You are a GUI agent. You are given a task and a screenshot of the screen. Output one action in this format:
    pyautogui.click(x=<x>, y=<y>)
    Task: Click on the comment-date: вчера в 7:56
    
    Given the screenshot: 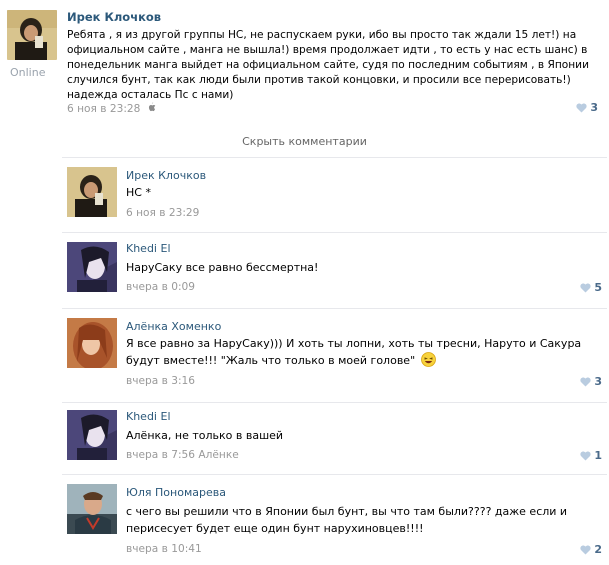 What is the action you would take?
    pyautogui.click(x=160, y=455)
    